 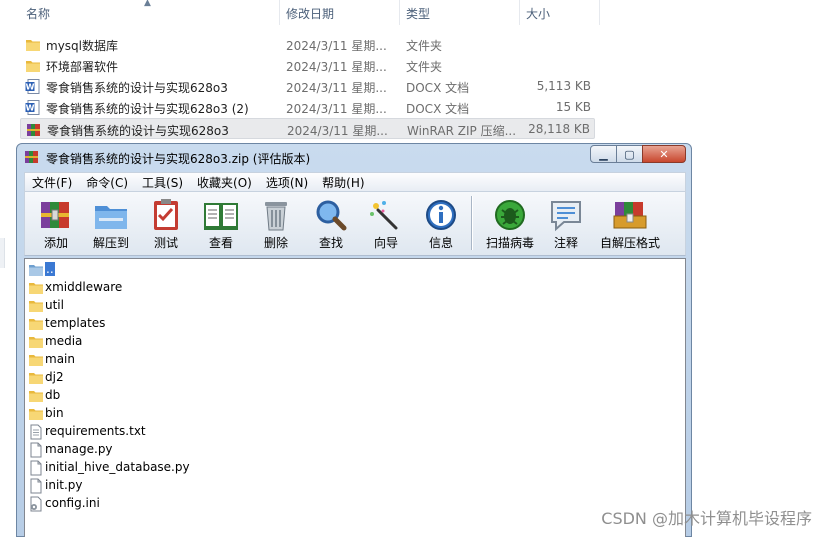 What do you see at coordinates (510, 215) in the screenshot?
I see `virus-scan-icon` at bounding box center [510, 215].